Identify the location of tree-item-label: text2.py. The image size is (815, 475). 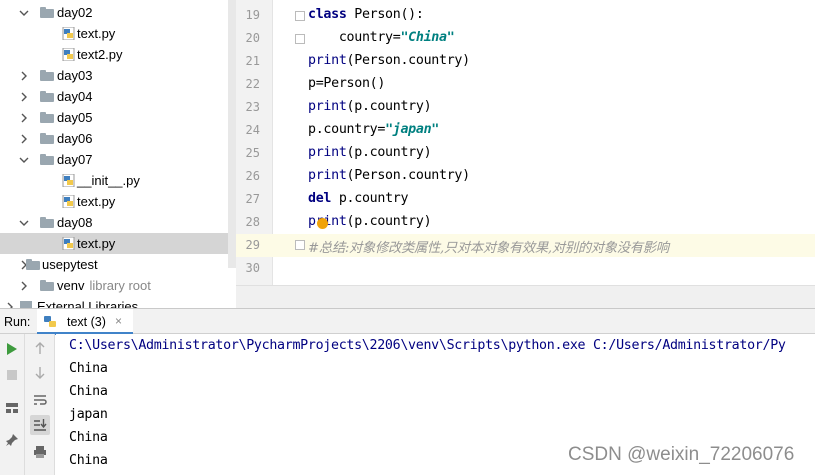
(100, 54).